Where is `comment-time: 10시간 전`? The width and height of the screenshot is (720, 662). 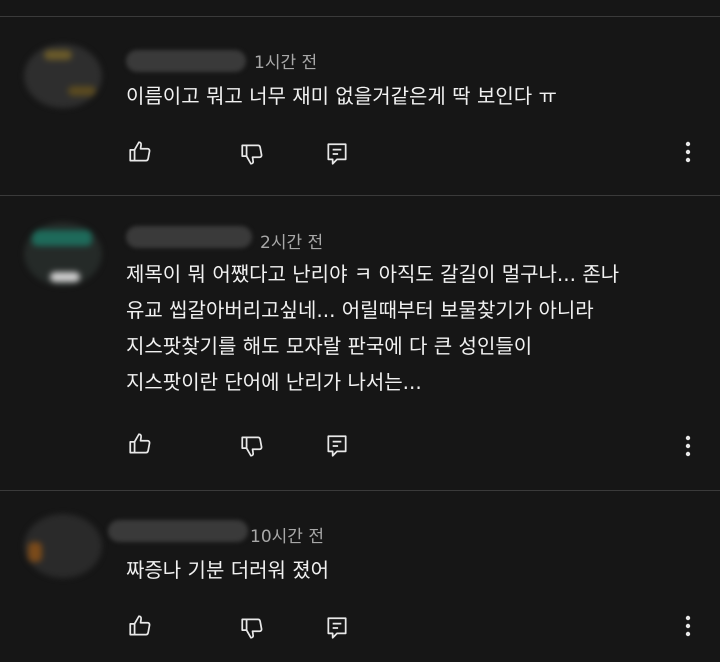 comment-time: 10시간 전 is located at coordinates (287, 537).